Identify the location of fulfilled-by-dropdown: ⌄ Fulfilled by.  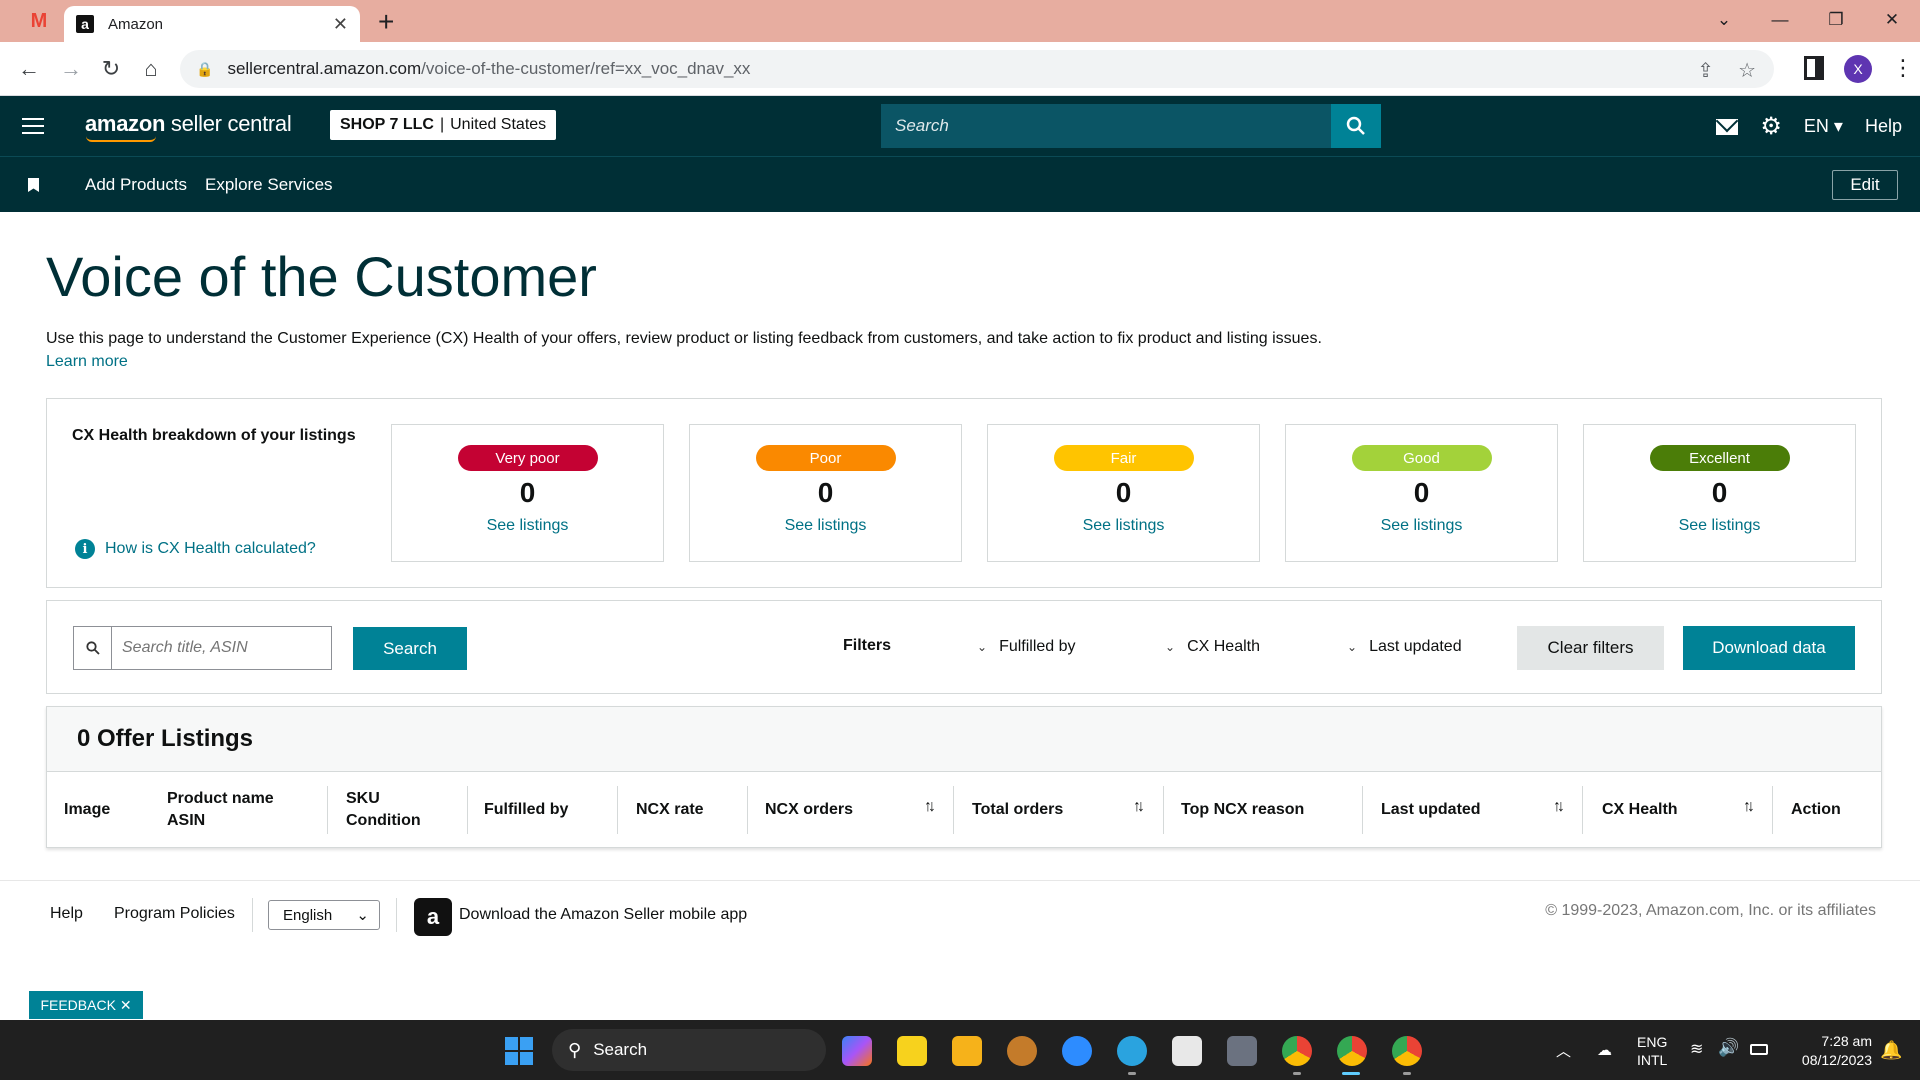
(1026, 647).